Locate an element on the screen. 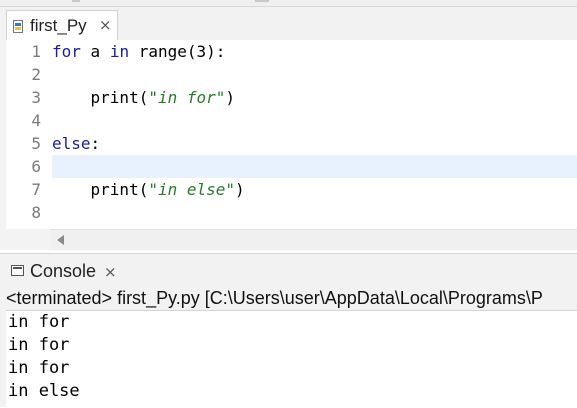  number-token: 3 is located at coordinates (201, 51).